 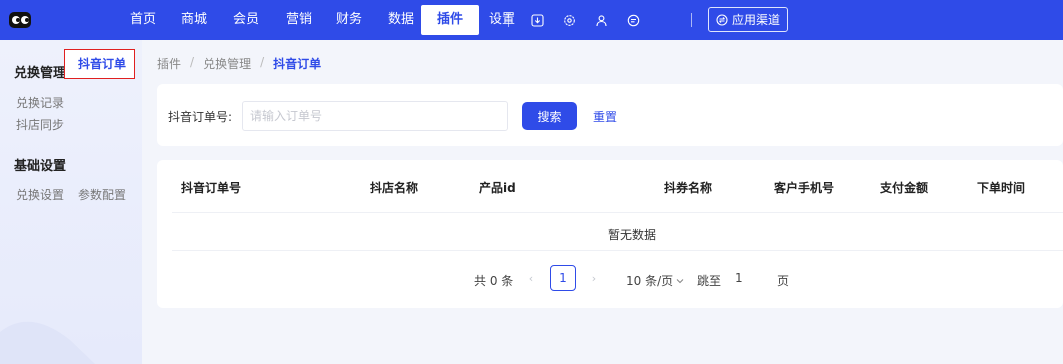 What do you see at coordinates (227, 63) in the screenshot?
I see `breadcrumb-item: 兑换管理` at bounding box center [227, 63].